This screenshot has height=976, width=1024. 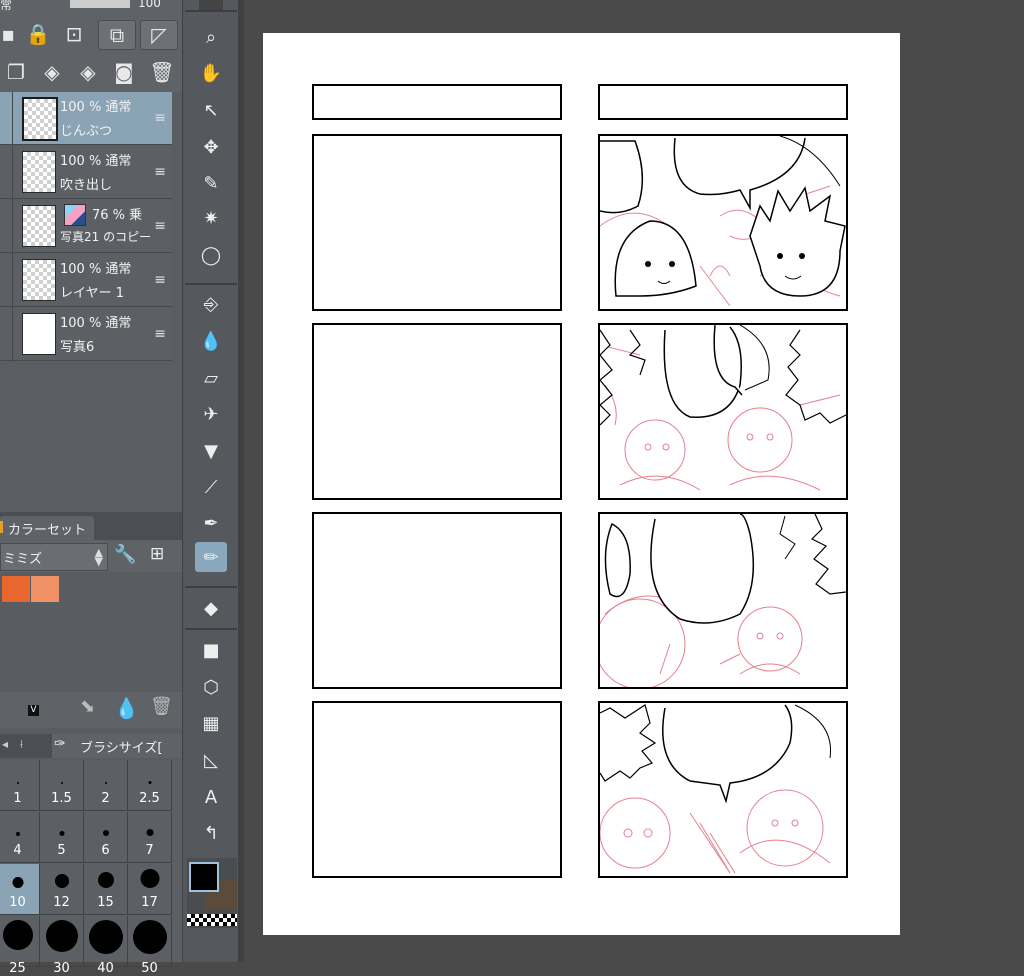 What do you see at coordinates (20, 946) in the screenshot?
I see `brush-size-cell: 25` at bounding box center [20, 946].